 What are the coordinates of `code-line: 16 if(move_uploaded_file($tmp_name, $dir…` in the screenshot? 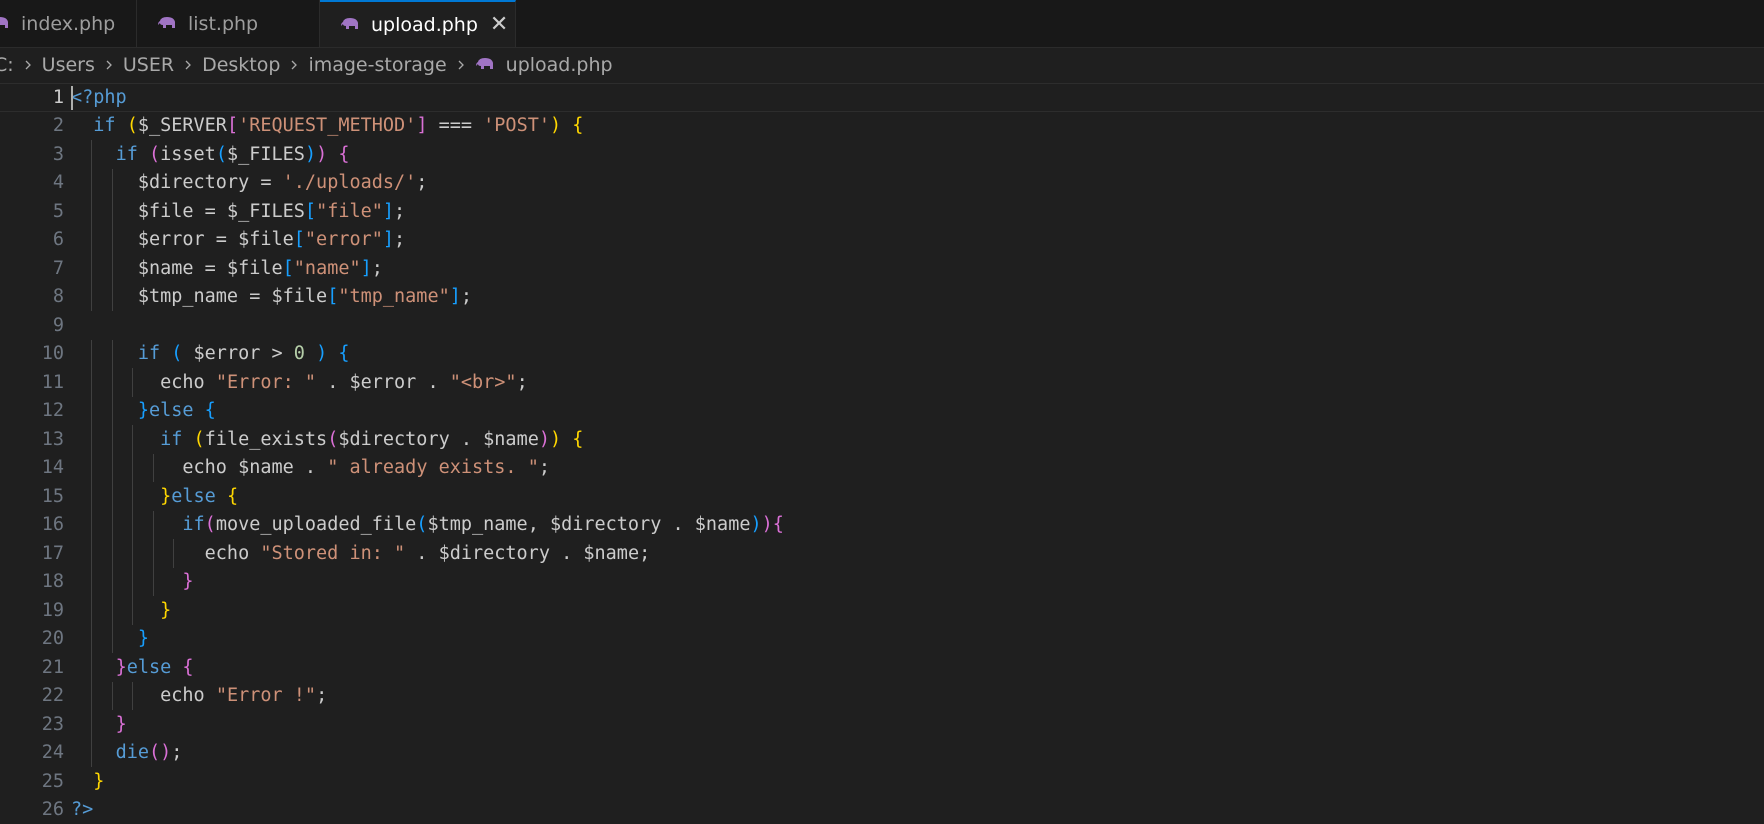 It's located at (882, 525).